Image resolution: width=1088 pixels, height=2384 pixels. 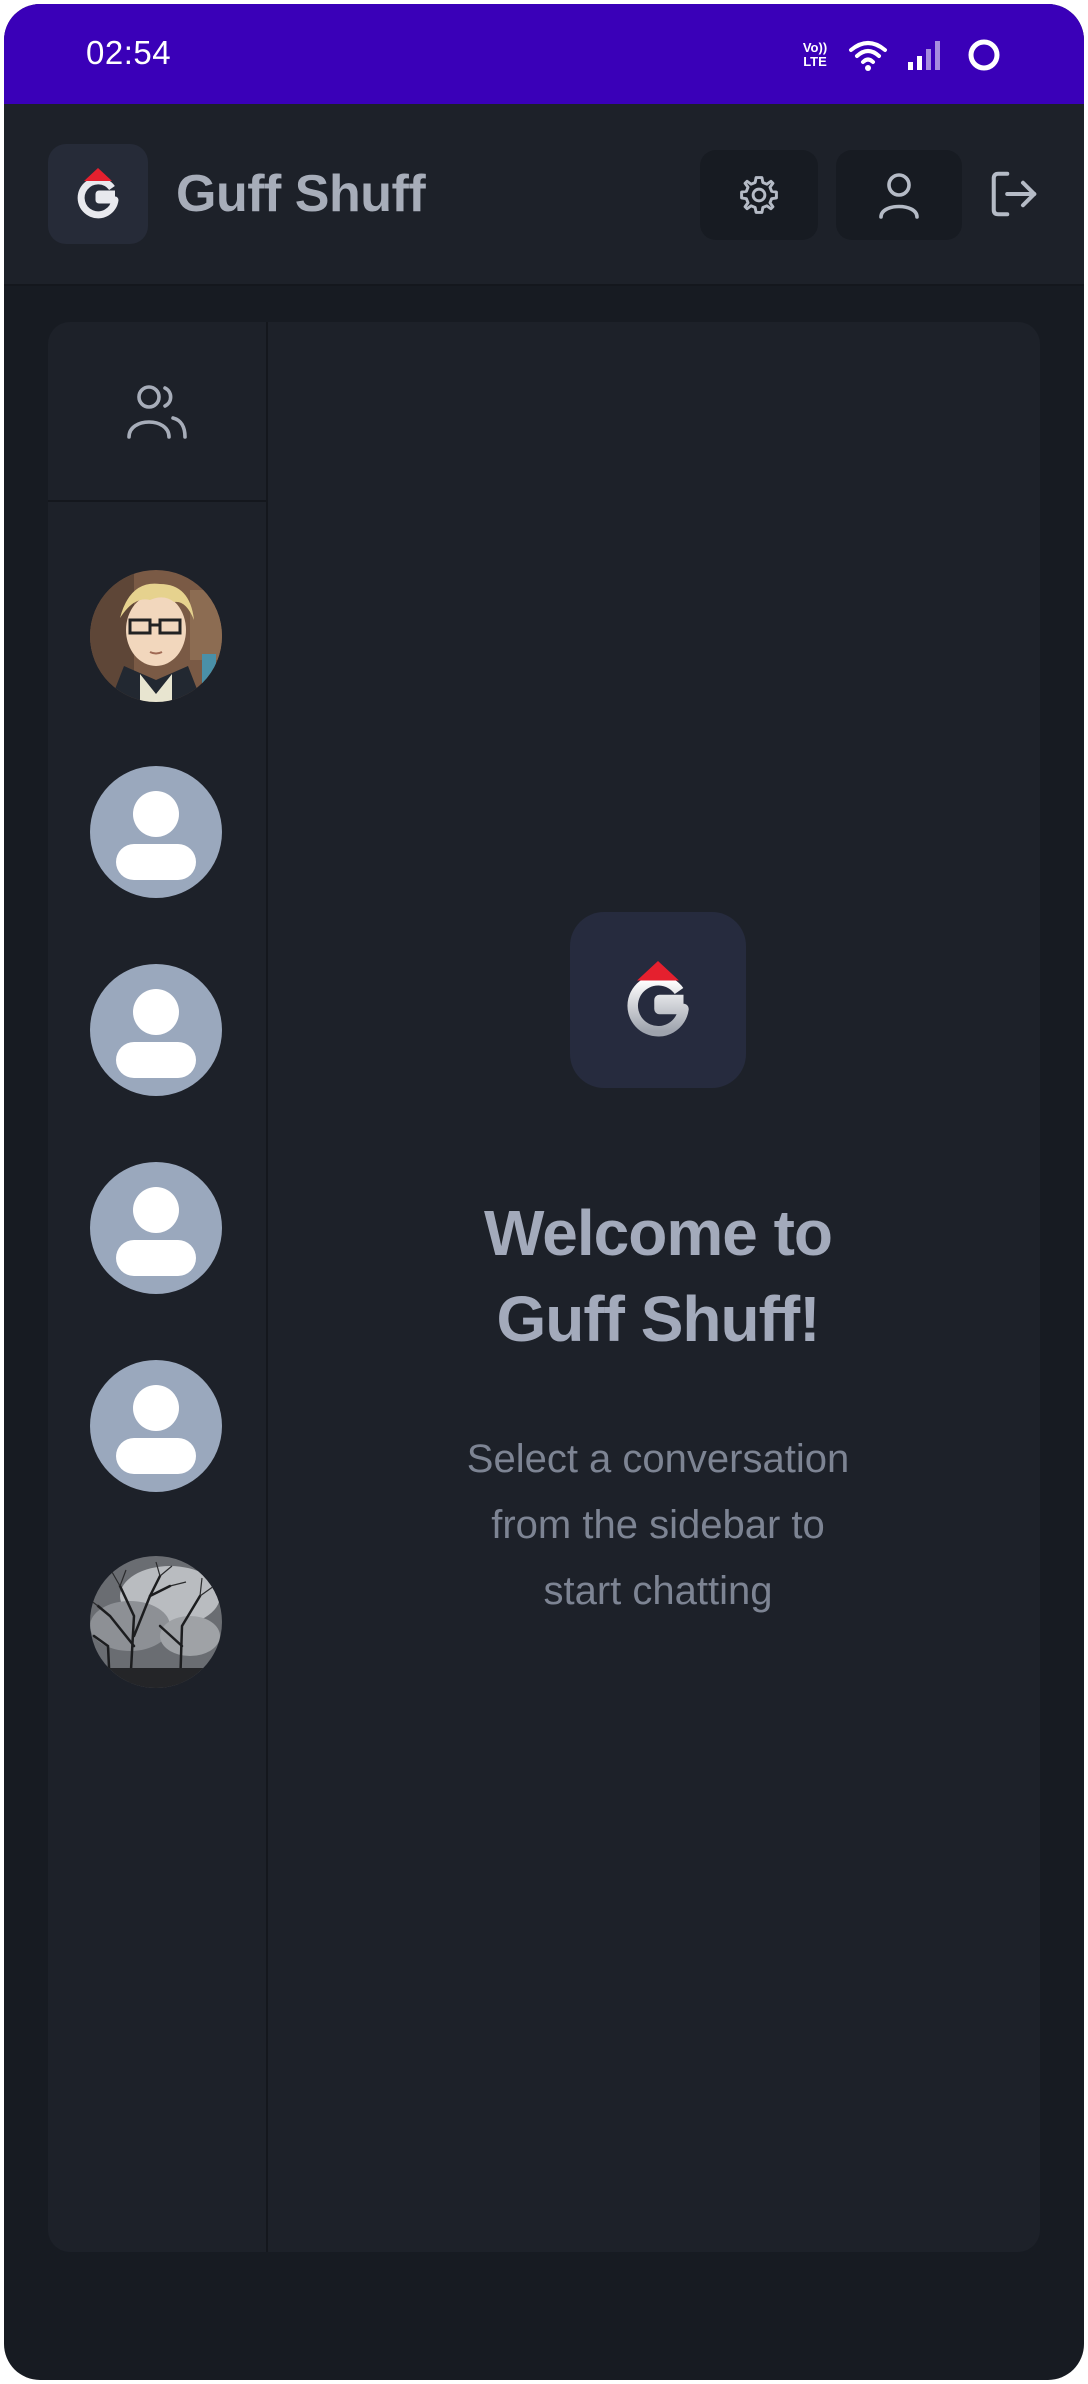 I want to click on welcome-subtitle-line: Select a conversation, so click(x=658, y=1459).